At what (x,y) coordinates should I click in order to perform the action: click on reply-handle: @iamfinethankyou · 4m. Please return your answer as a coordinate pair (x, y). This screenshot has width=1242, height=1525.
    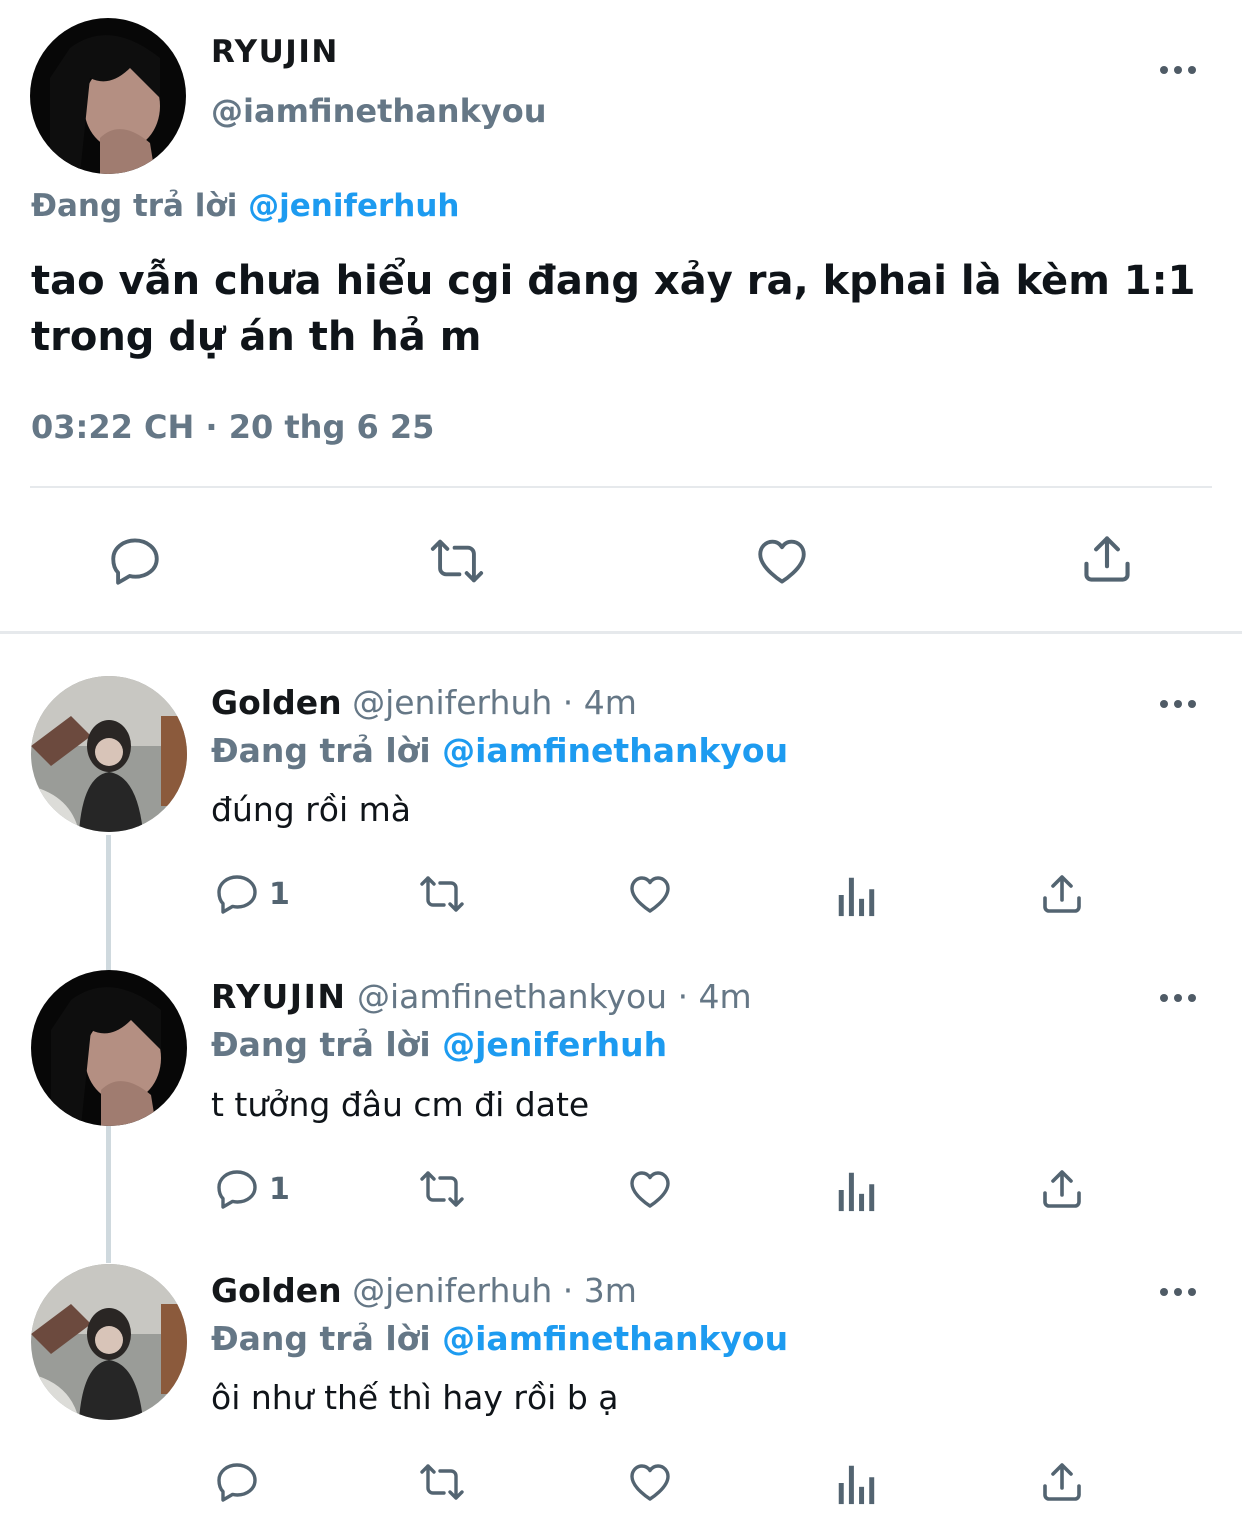
    Looking at the image, I should click on (554, 996).